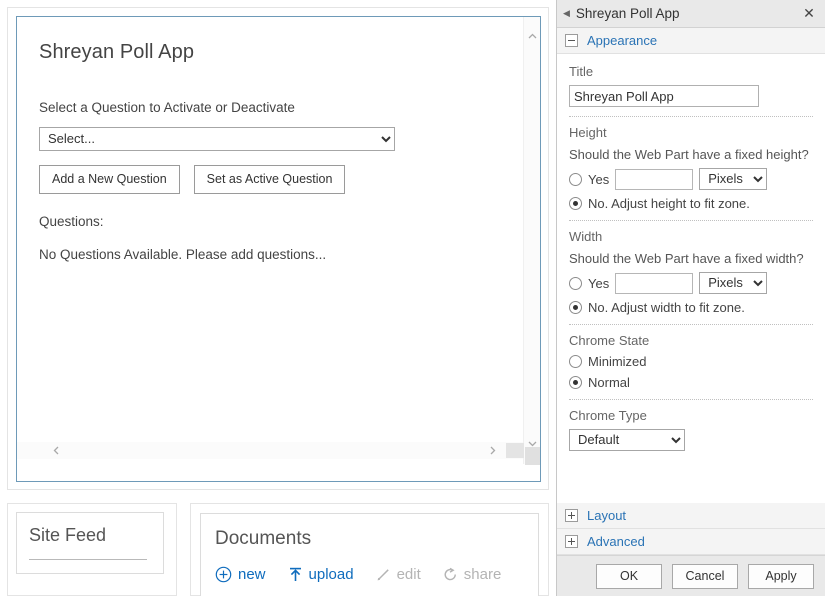 The height and width of the screenshot is (596, 825). Describe the element at coordinates (482, 574) in the screenshot. I see `share-command-label: share` at that location.